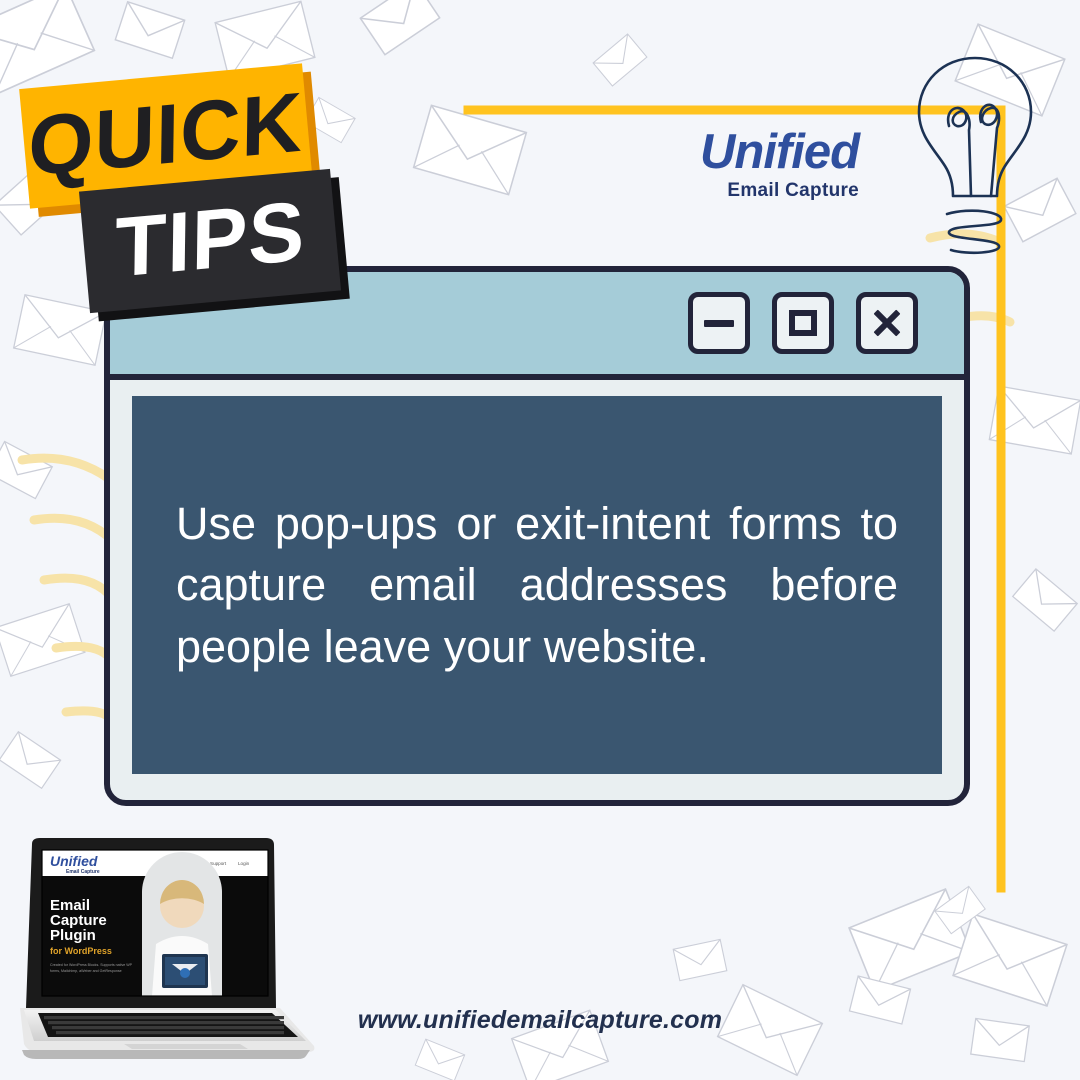 This screenshot has width=1080, height=1080. I want to click on minimize-icon, so click(719, 323).